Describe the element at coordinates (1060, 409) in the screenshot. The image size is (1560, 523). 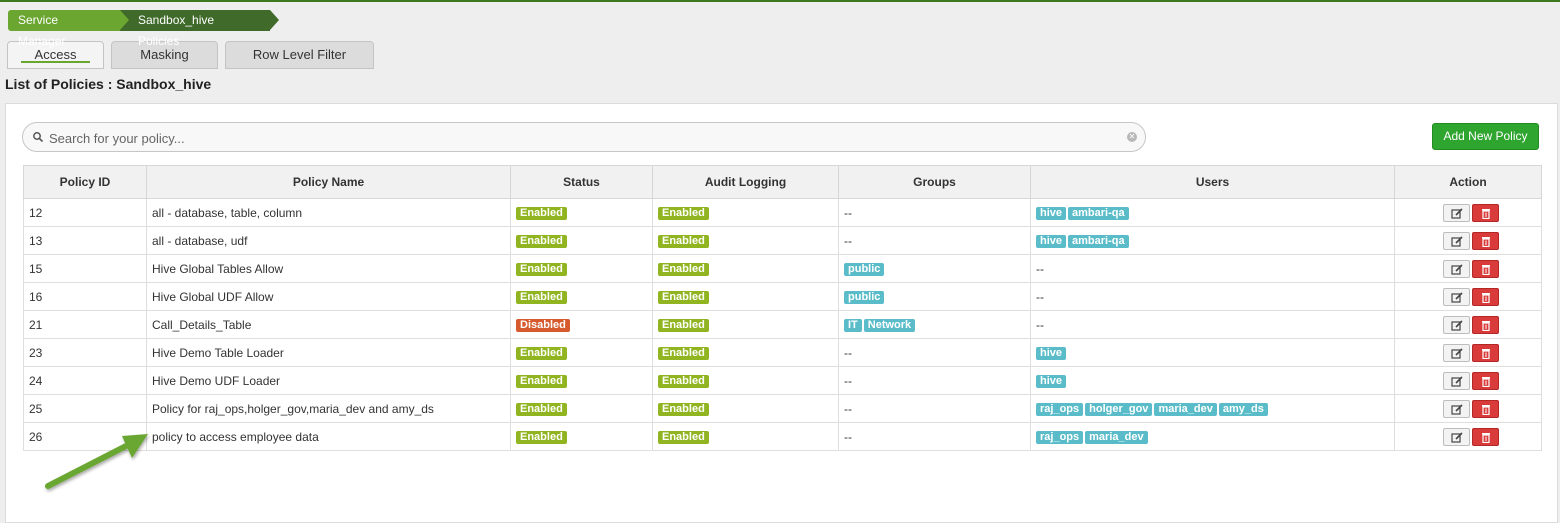
I see `user-tag: raj_ops` at that location.